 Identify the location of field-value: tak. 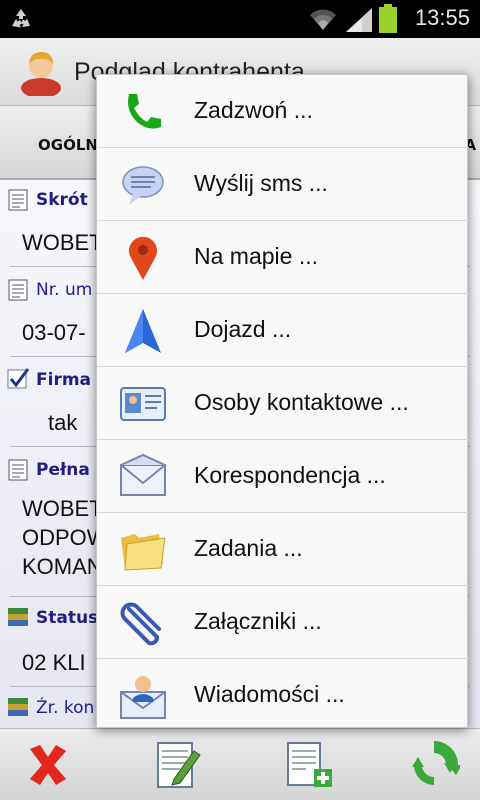
(63, 422).